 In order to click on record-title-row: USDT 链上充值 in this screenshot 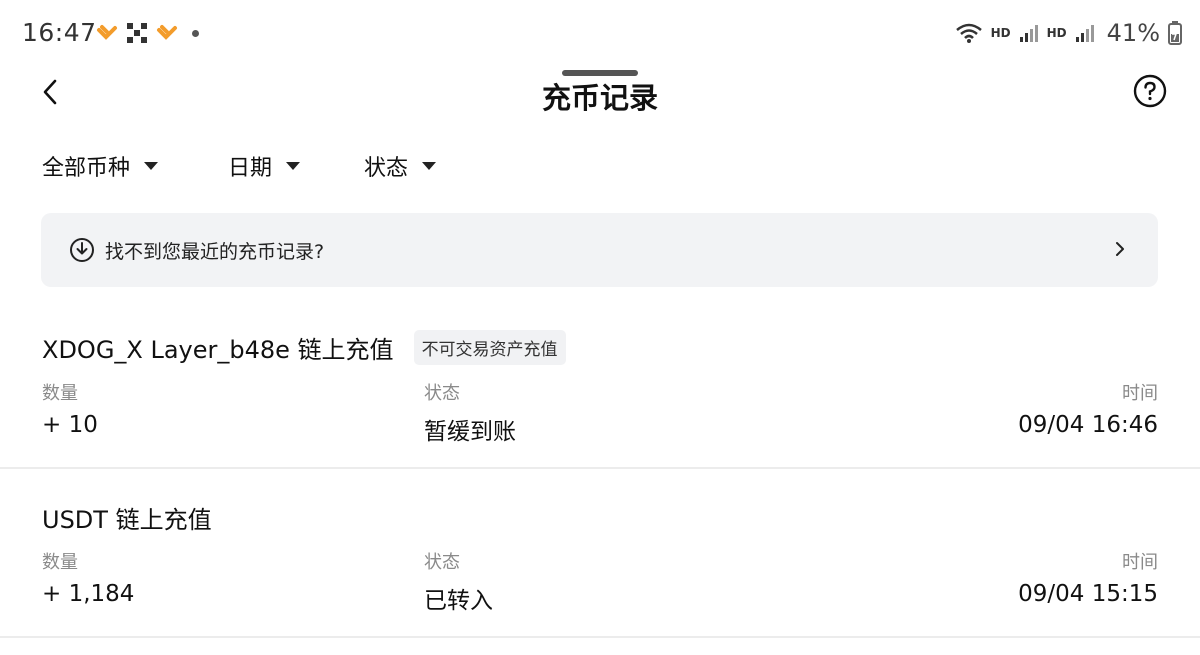, I will do `click(127, 517)`.